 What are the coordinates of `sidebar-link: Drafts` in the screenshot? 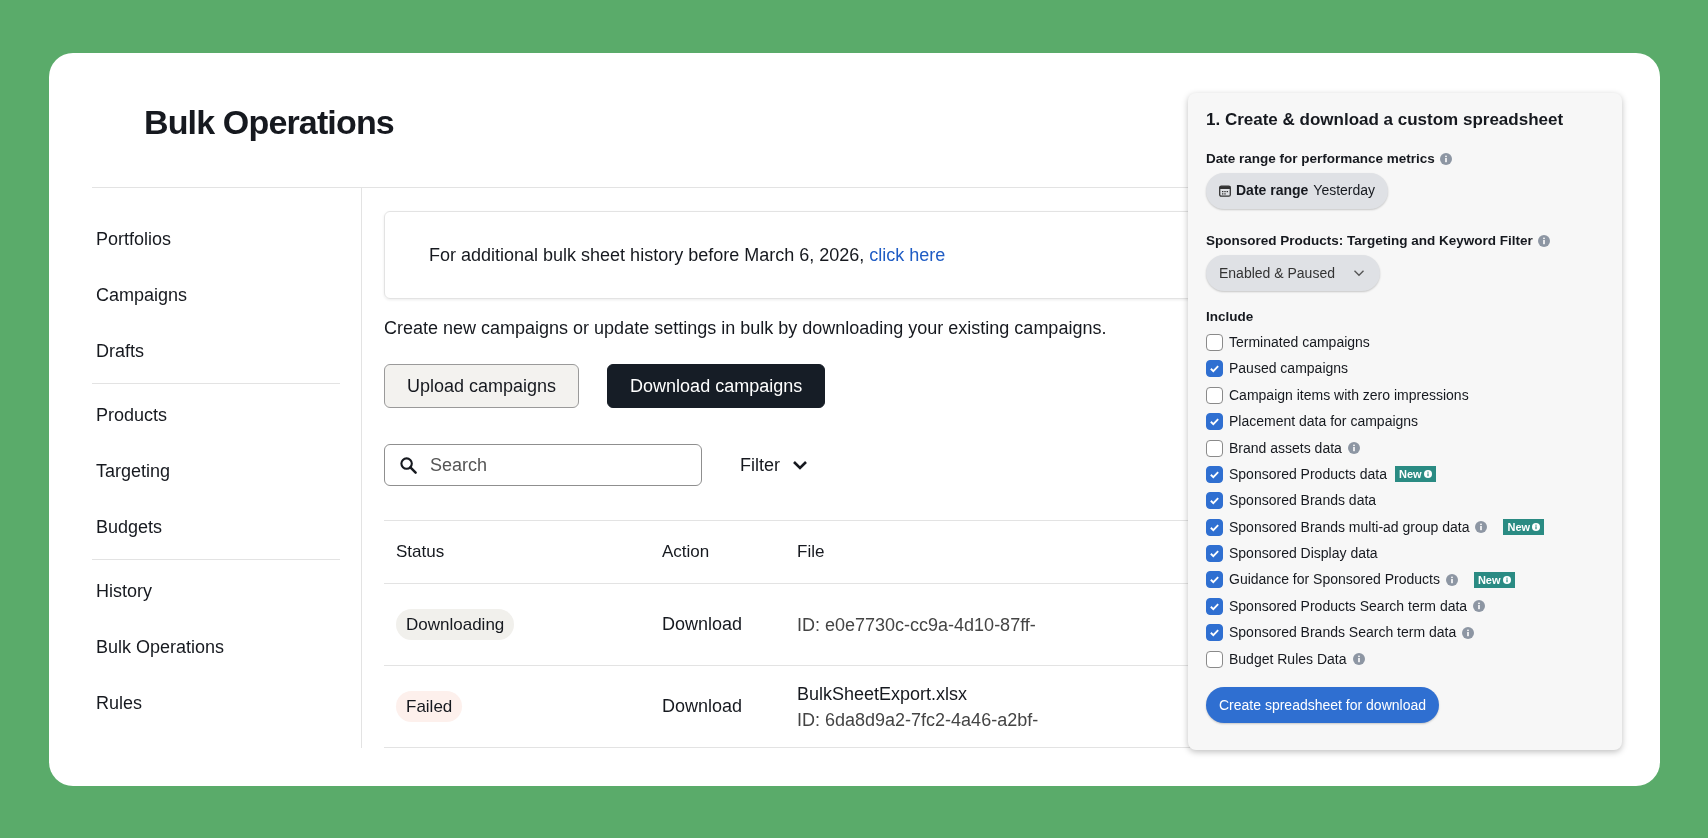 It's located at (118, 351).